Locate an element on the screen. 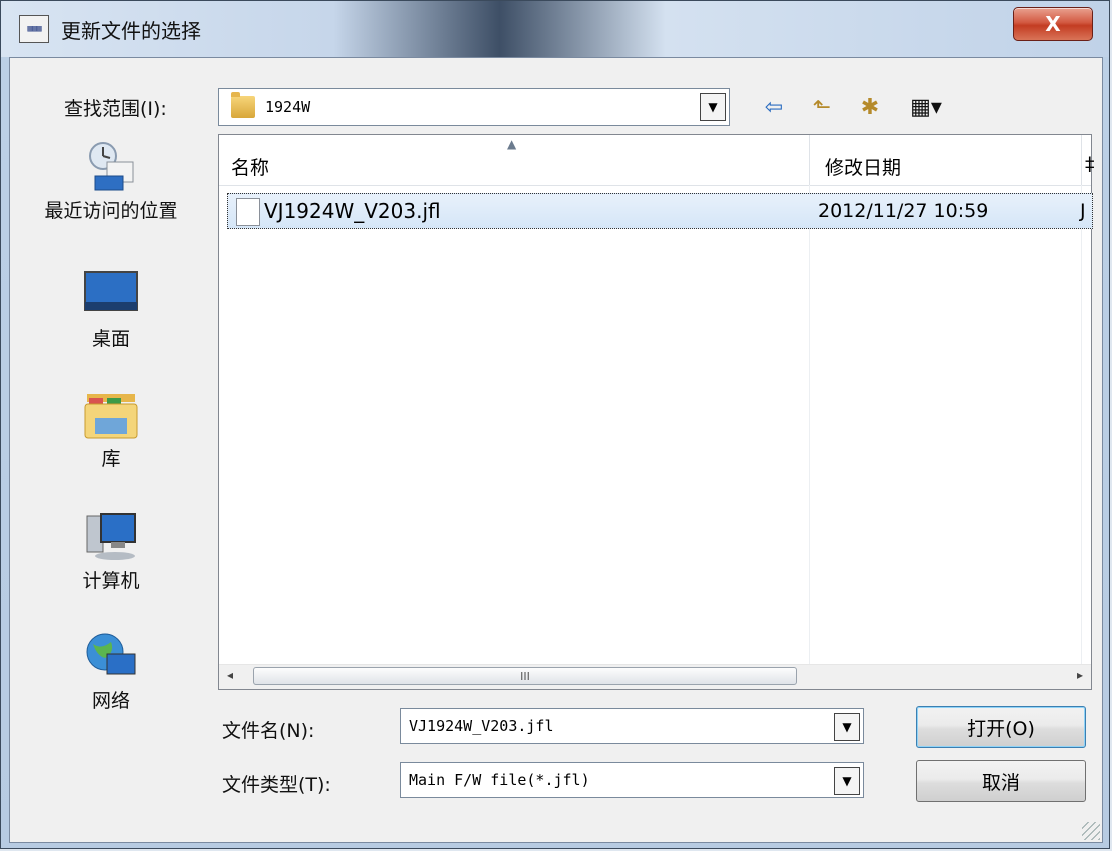 This screenshot has height=851, width=1112. place-computer: 计算机 is located at coordinates (111, 551).